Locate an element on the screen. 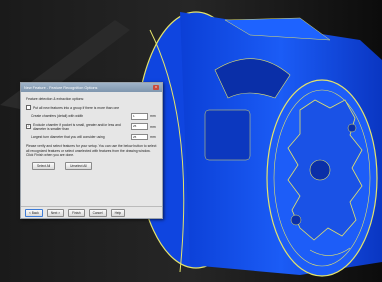 This screenshot has height=282, width=382. close-icon: x is located at coordinates (156, 87).